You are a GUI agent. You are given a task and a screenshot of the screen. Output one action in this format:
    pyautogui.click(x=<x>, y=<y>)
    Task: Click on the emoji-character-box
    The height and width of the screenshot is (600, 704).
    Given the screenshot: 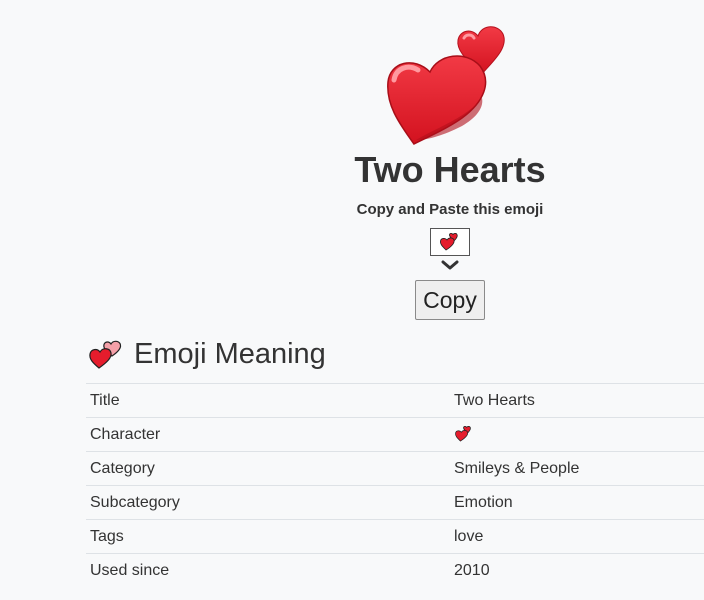 What is the action you would take?
    pyautogui.click(x=450, y=242)
    